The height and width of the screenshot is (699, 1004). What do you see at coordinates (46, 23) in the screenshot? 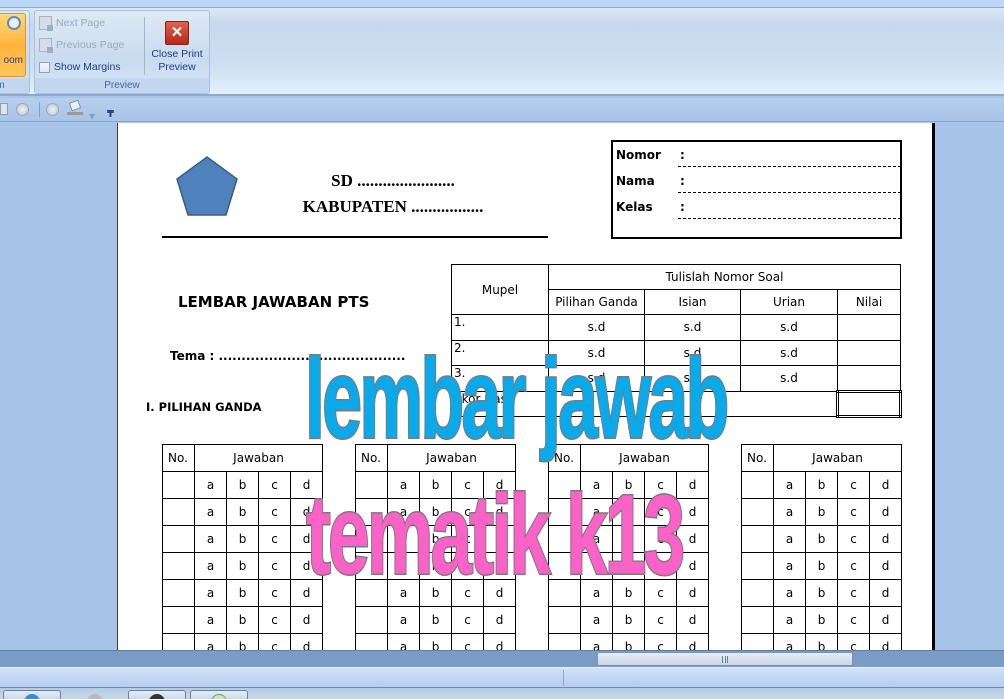
I see `next-page-icon` at bounding box center [46, 23].